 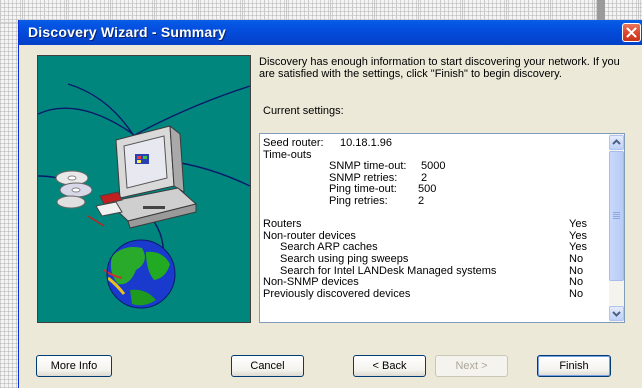 I want to click on settings-item-label: Search using ping sweeps, so click(x=344, y=258).